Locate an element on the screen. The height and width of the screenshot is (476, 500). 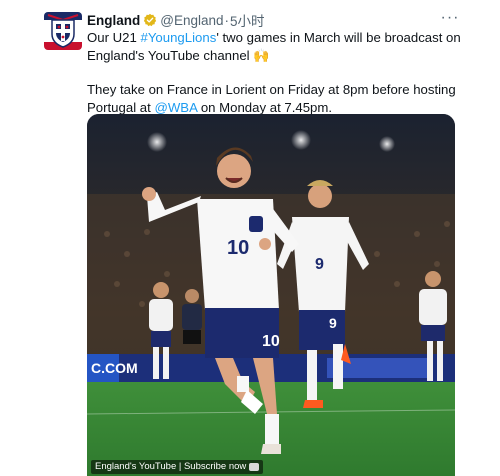
more-horizontal-icon: ··· is located at coordinates (450, 17).